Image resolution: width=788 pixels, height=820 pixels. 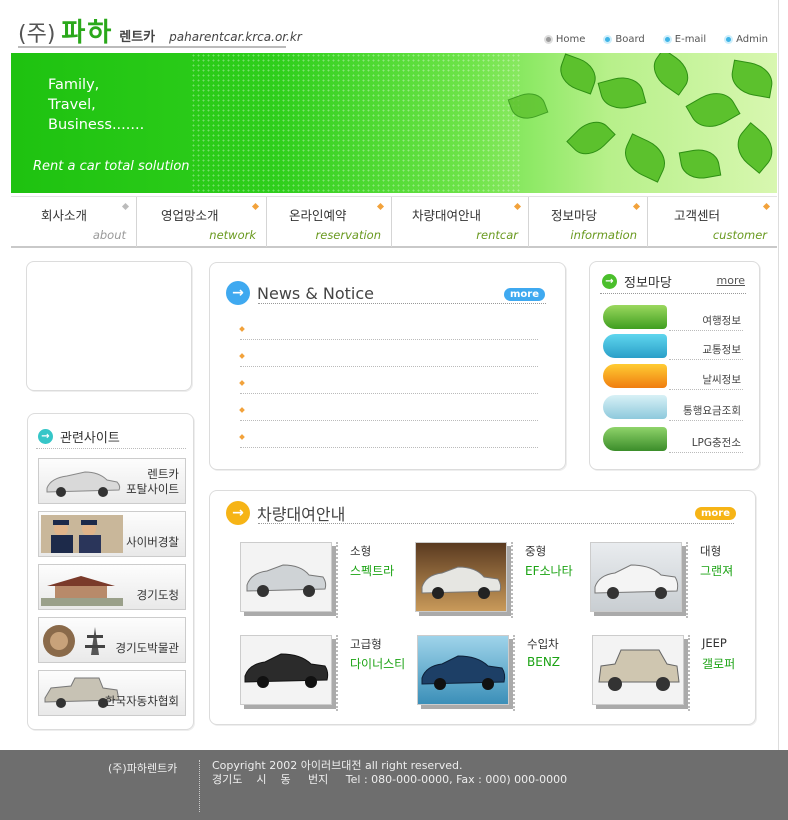 I want to click on related-label-line2: 한국자동차협회, so click(x=141, y=701).